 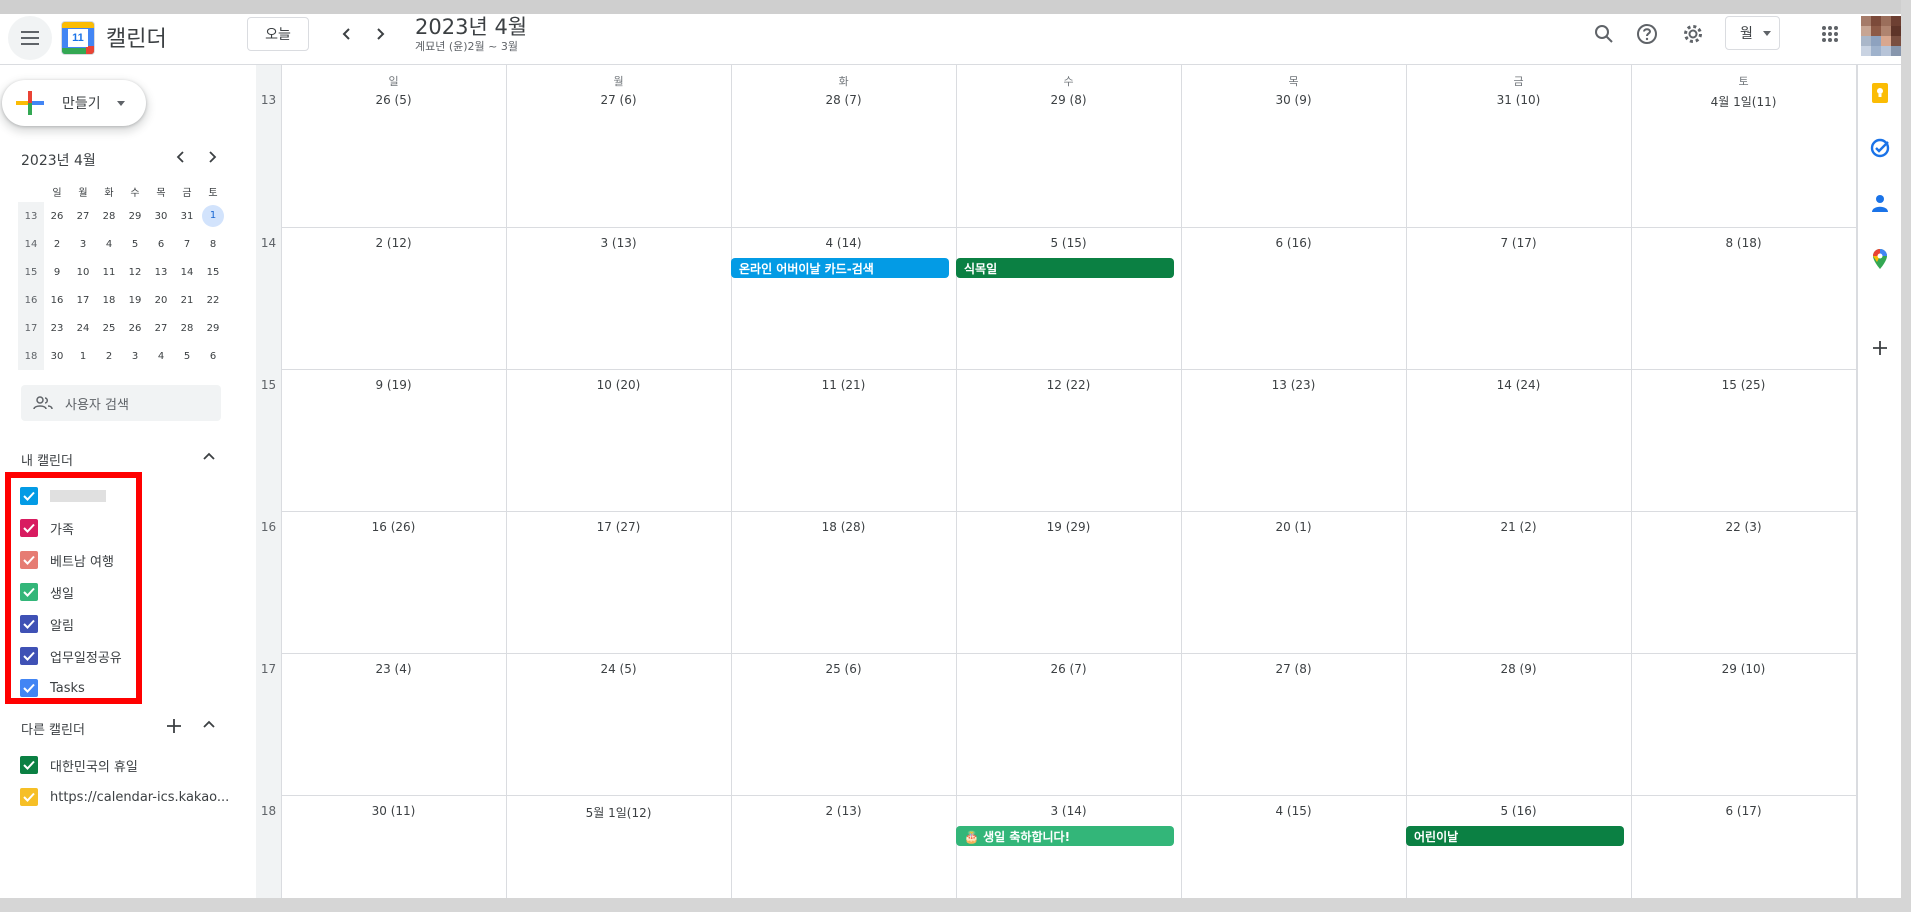 I want to click on contacts-button, so click(x=1880, y=203).